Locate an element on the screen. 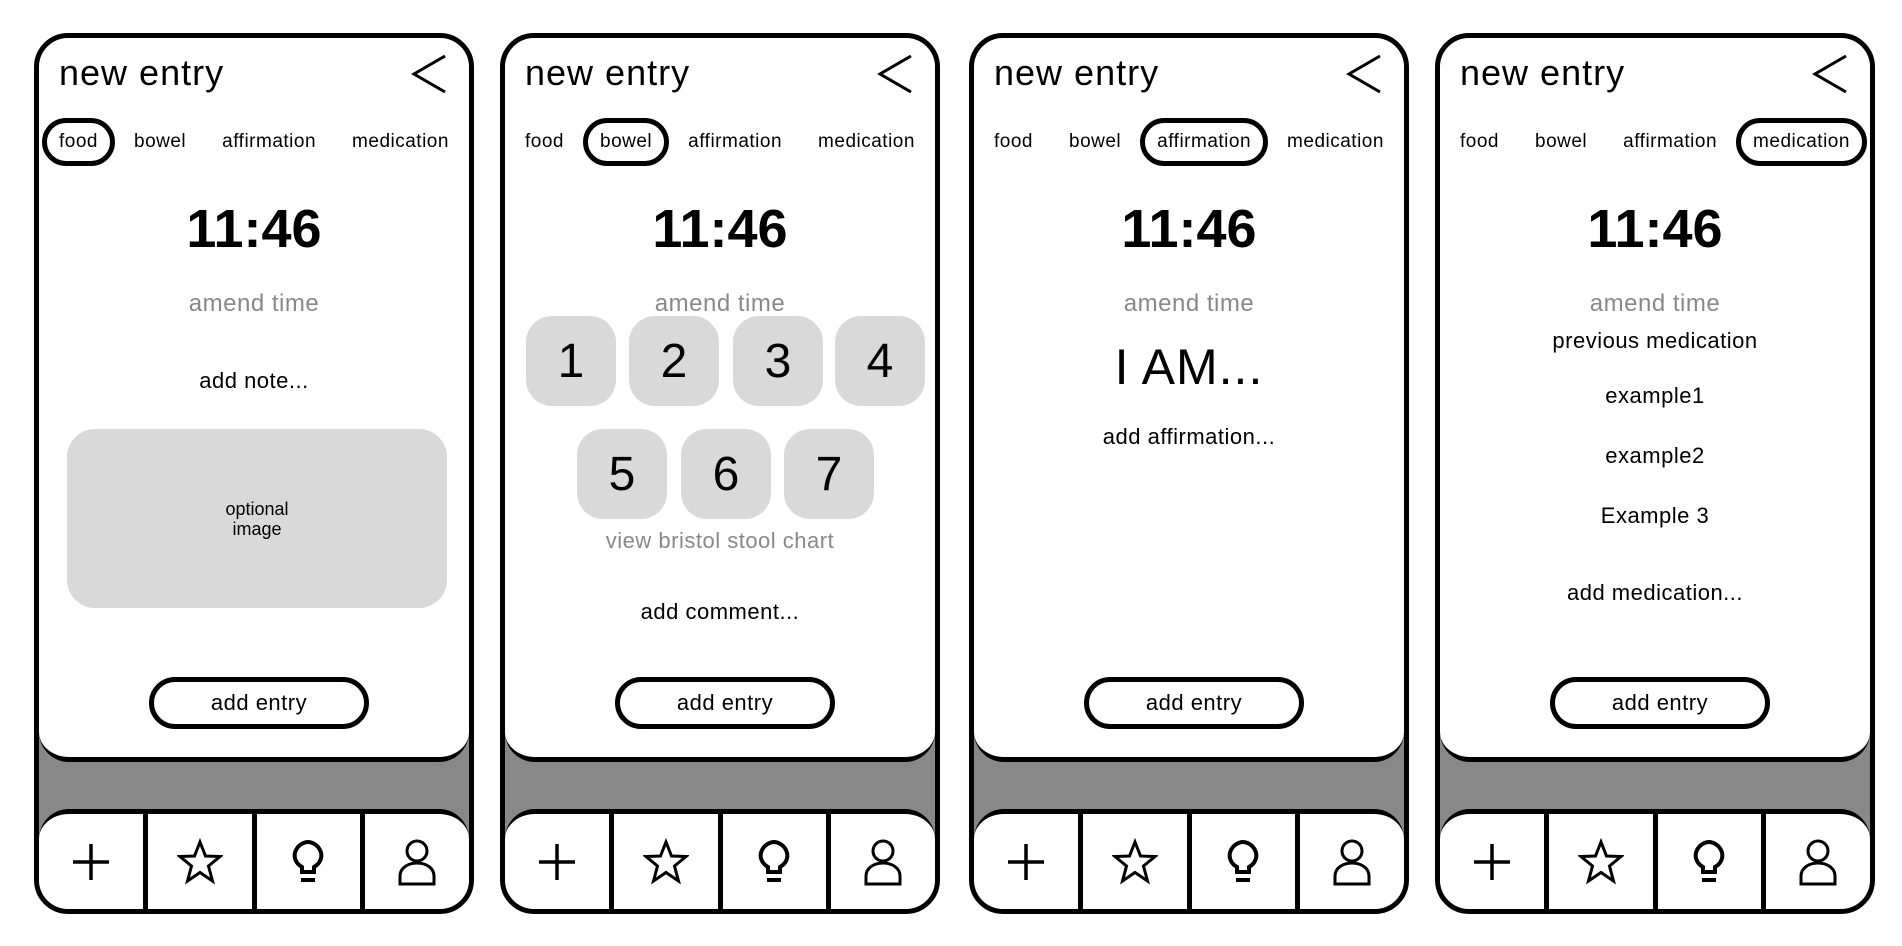  bristol-type-7-button: 7 is located at coordinates (829, 474).